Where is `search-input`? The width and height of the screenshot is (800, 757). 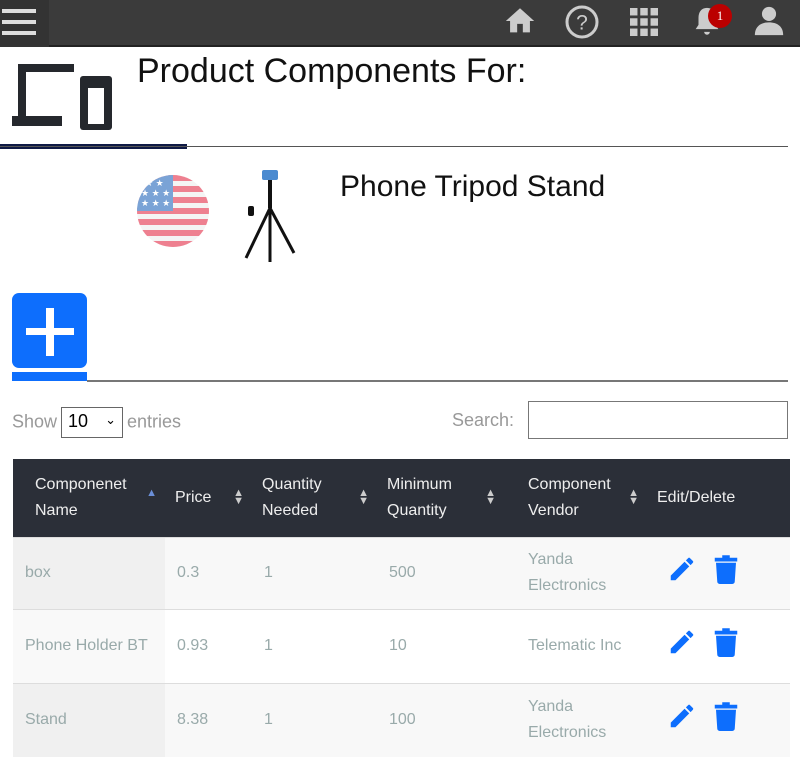 search-input is located at coordinates (658, 420).